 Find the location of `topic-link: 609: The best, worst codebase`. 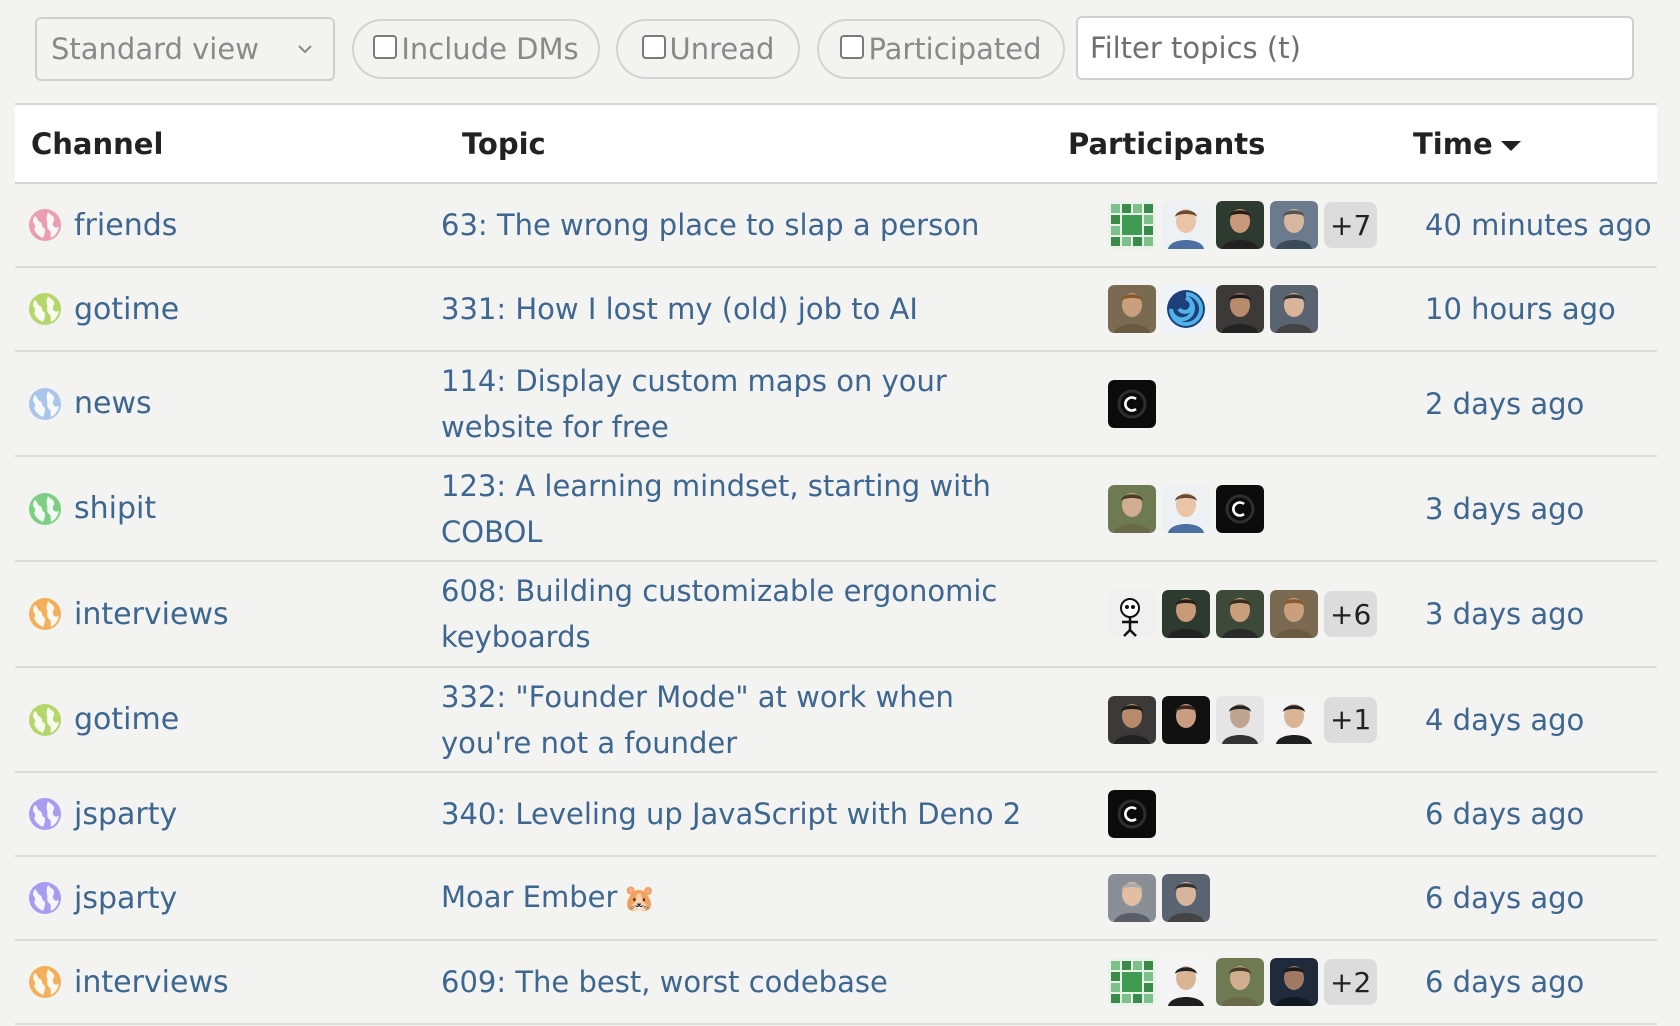

topic-link: 609: The best, worst codebase is located at coordinates (664, 982).